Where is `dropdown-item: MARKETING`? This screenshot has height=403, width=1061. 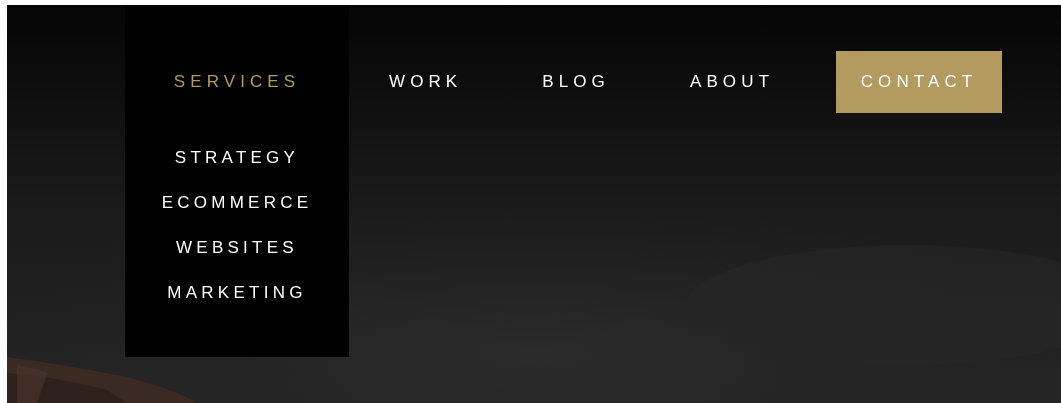
dropdown-item: MARKETING is located at coordinates (237, 293).